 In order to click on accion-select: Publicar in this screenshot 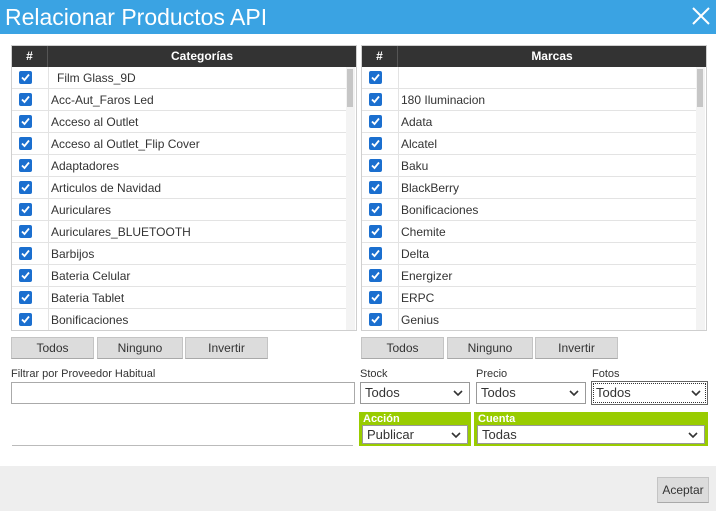, I will do `click(415, 434)`.